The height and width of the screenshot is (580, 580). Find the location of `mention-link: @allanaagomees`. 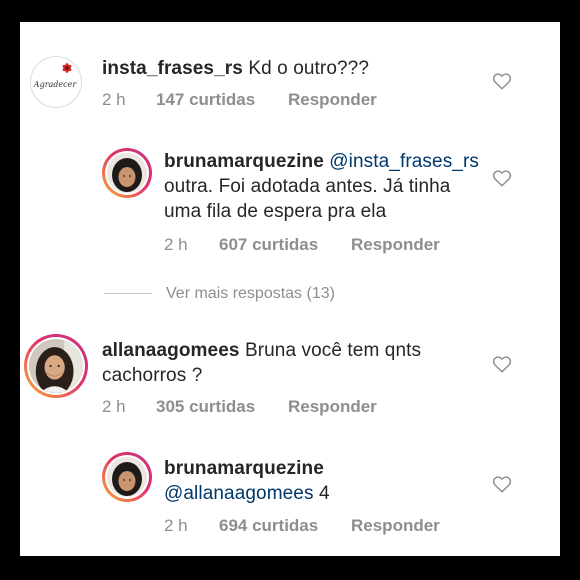

mention-link: @allanaagomees is located at coordinates (239, 493).